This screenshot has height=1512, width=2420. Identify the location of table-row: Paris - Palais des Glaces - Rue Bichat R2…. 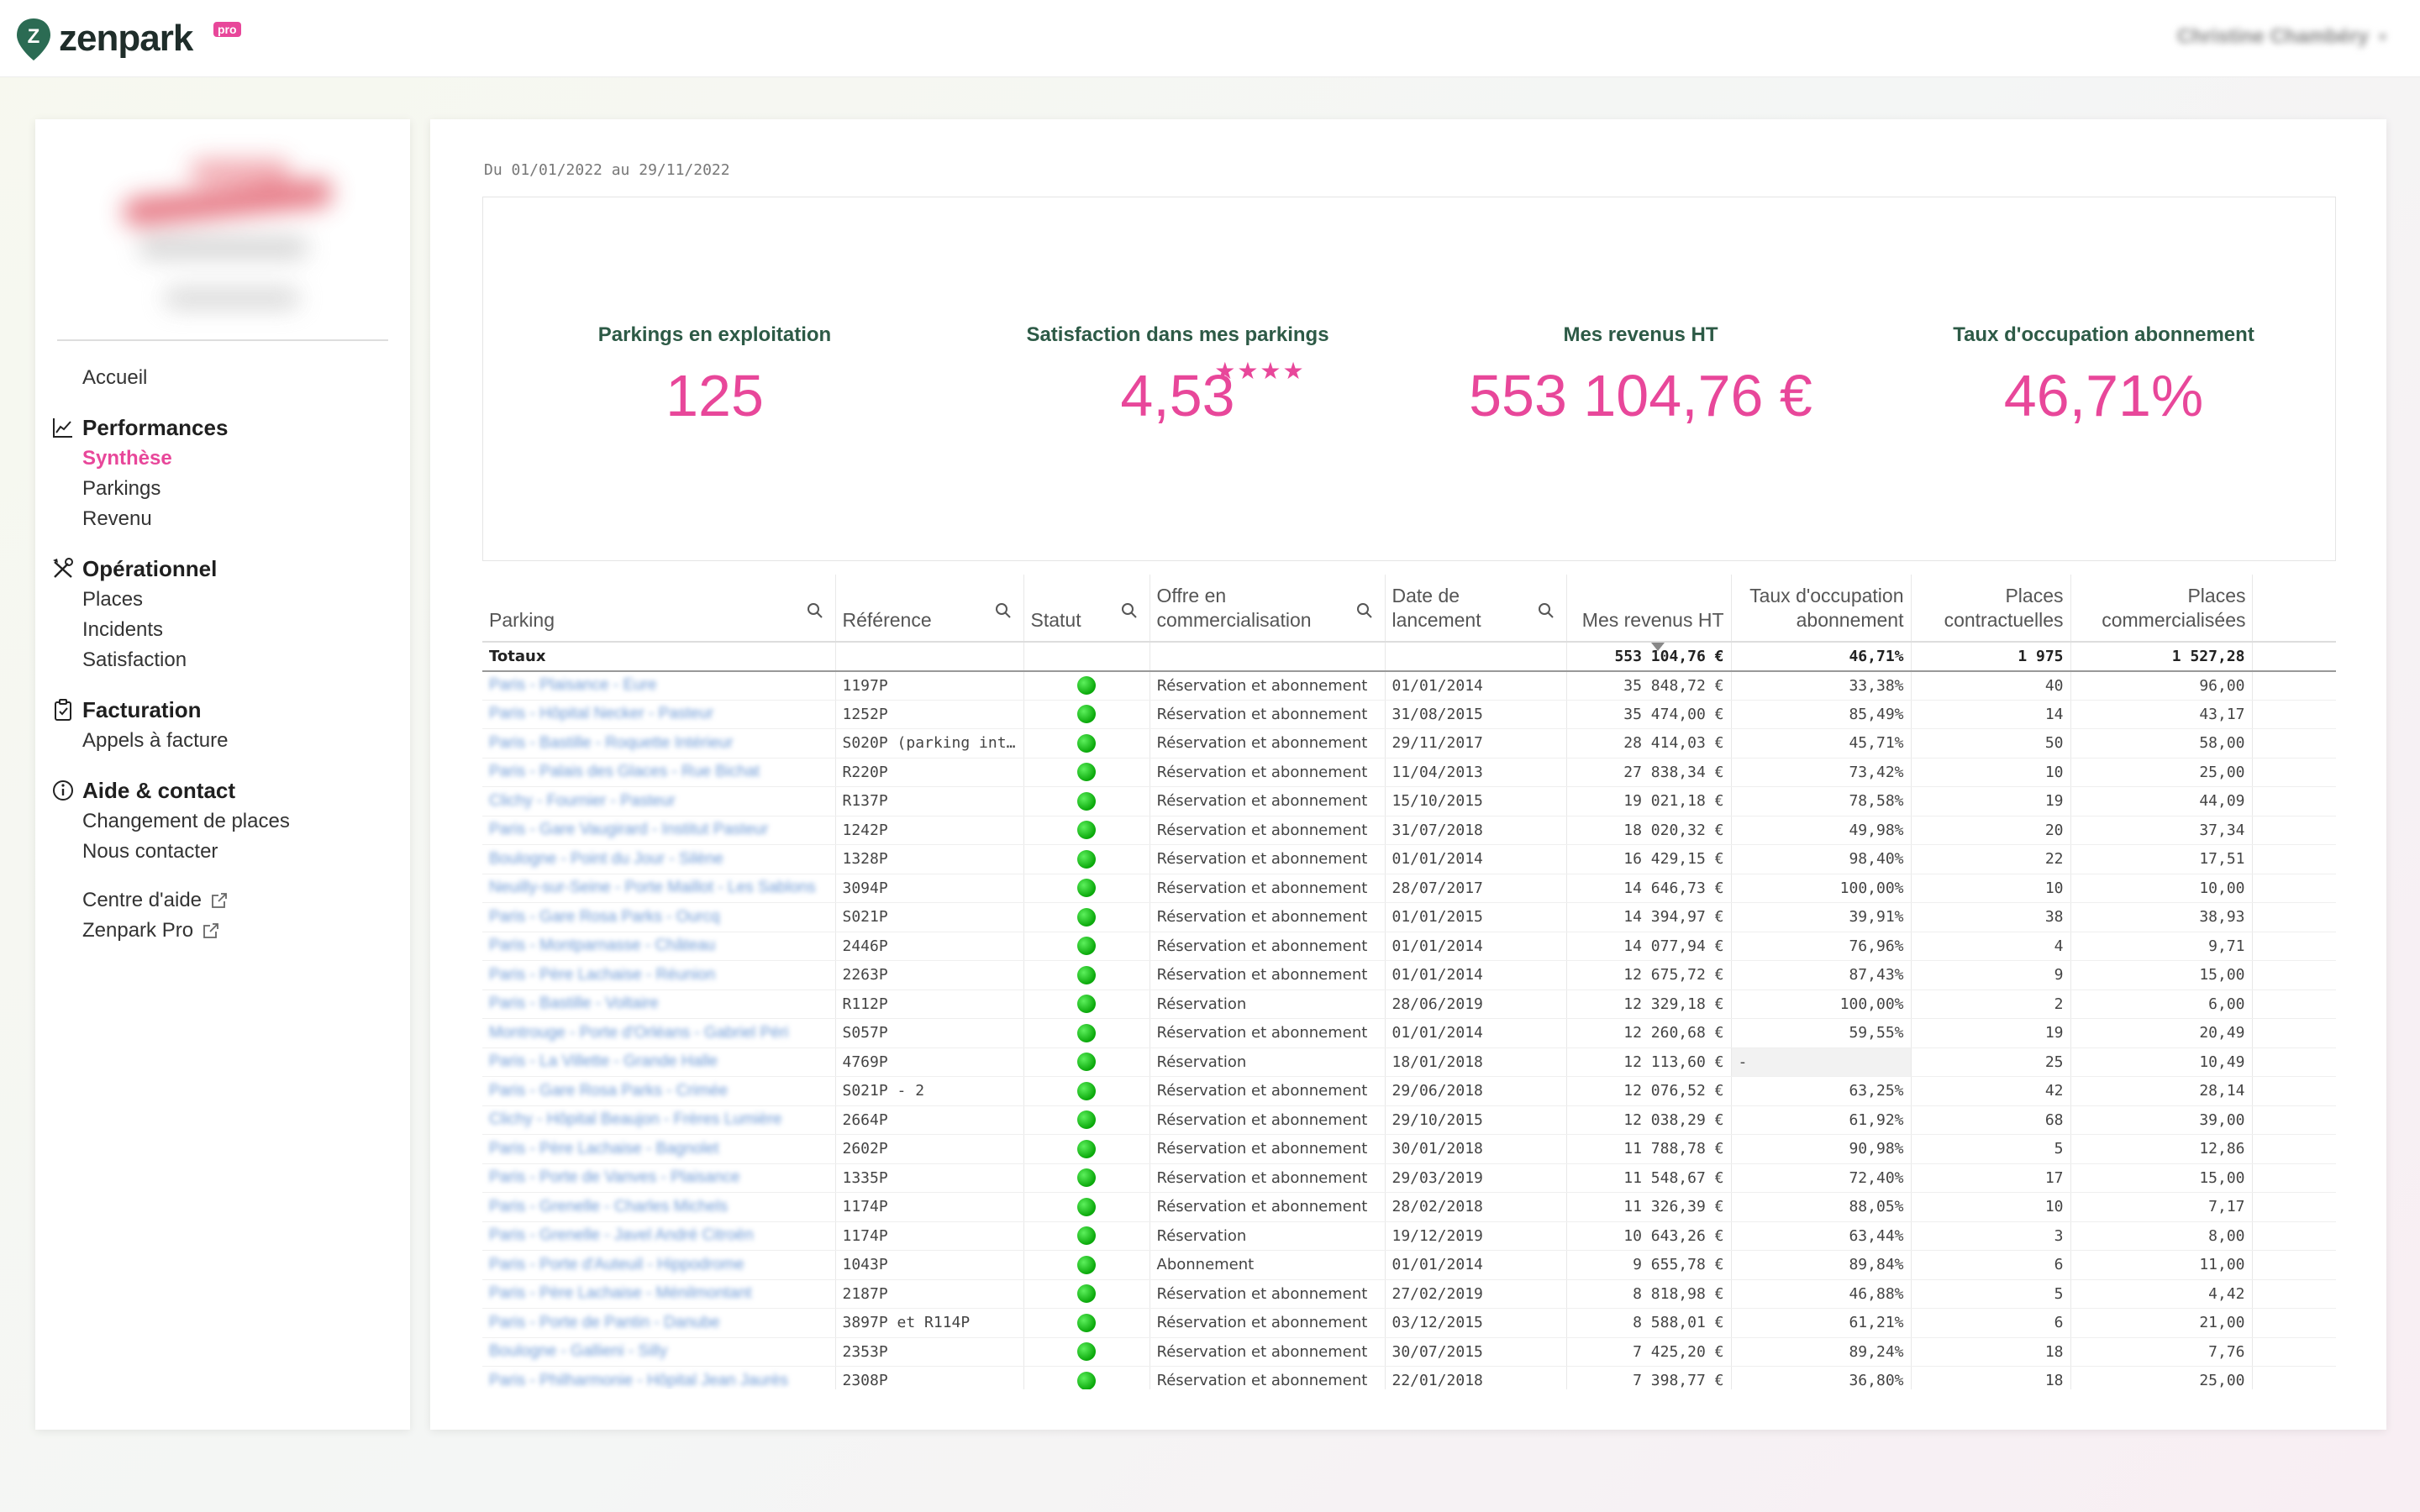
(1409, 772).